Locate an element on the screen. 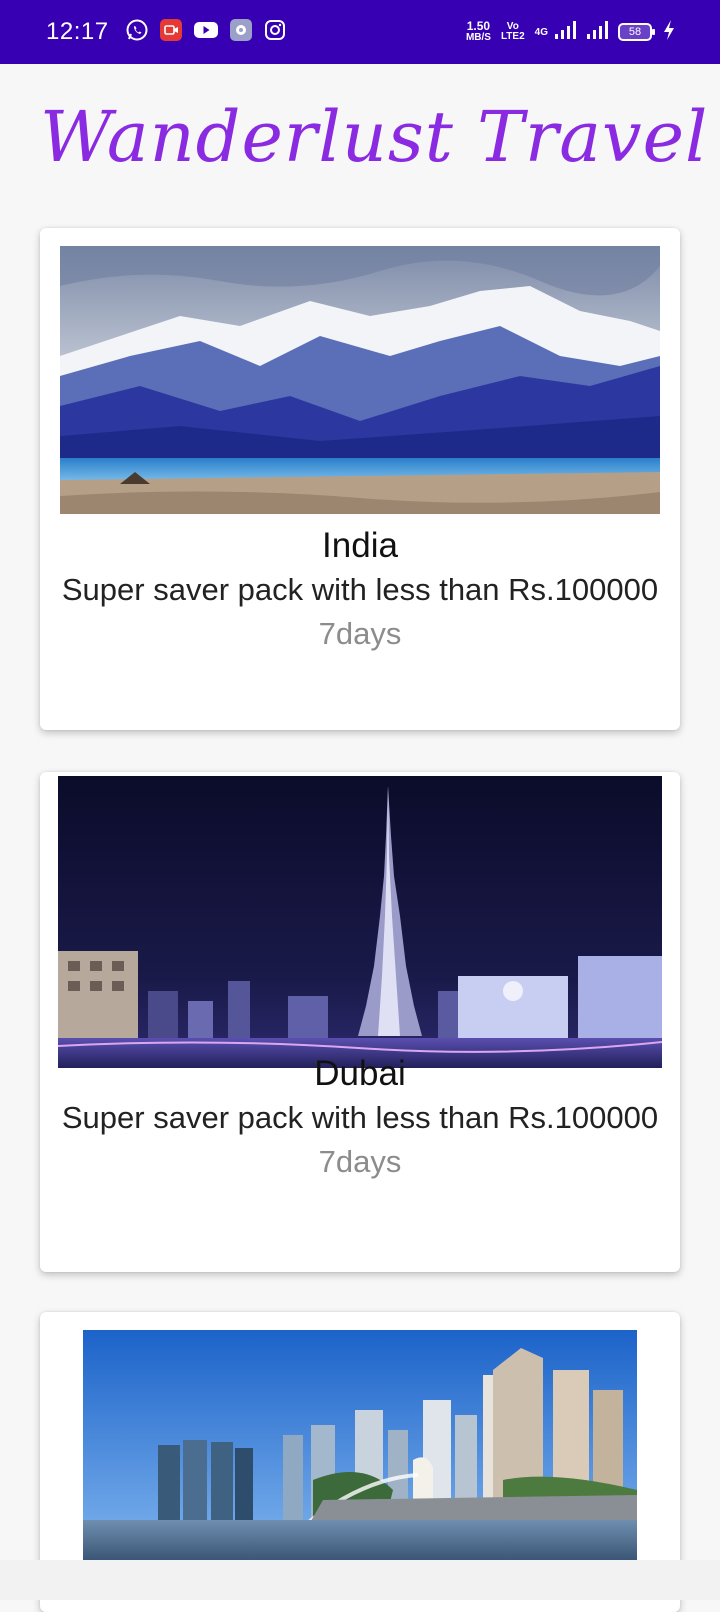 This screenshot has width=720, height=1612. status-left: 12:17 is located at coordinates (166, 32).